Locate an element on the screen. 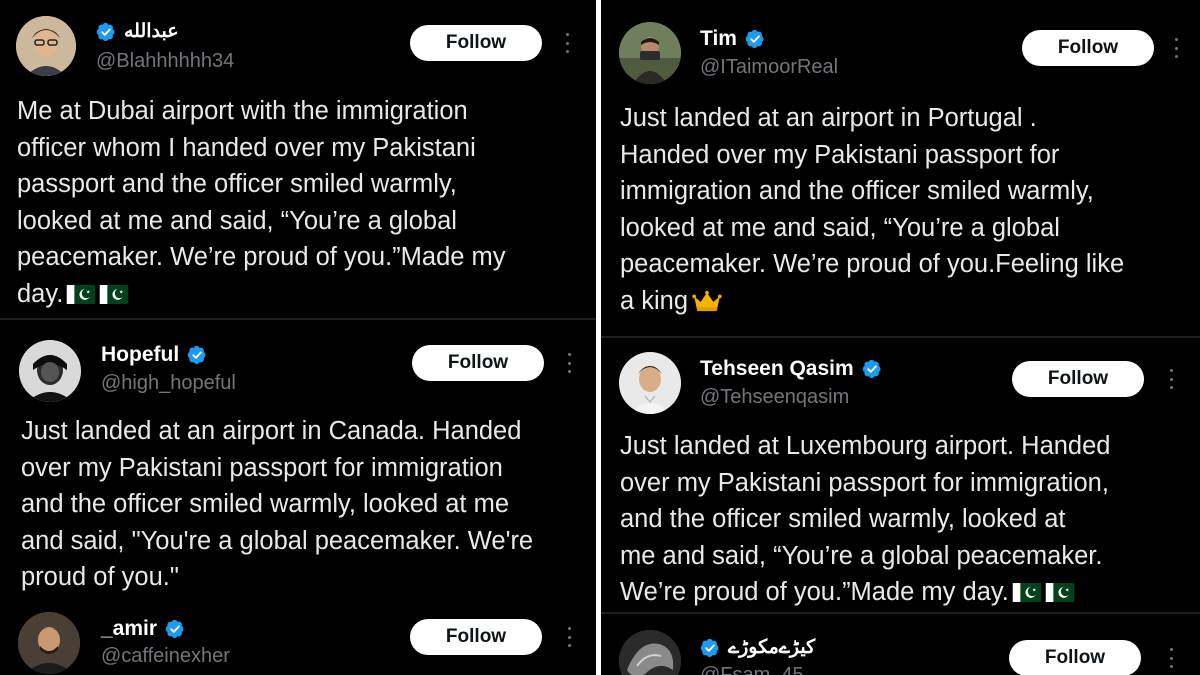 The image size is (1200, 675). author-name: _amir is located at coordinates (129, 629).